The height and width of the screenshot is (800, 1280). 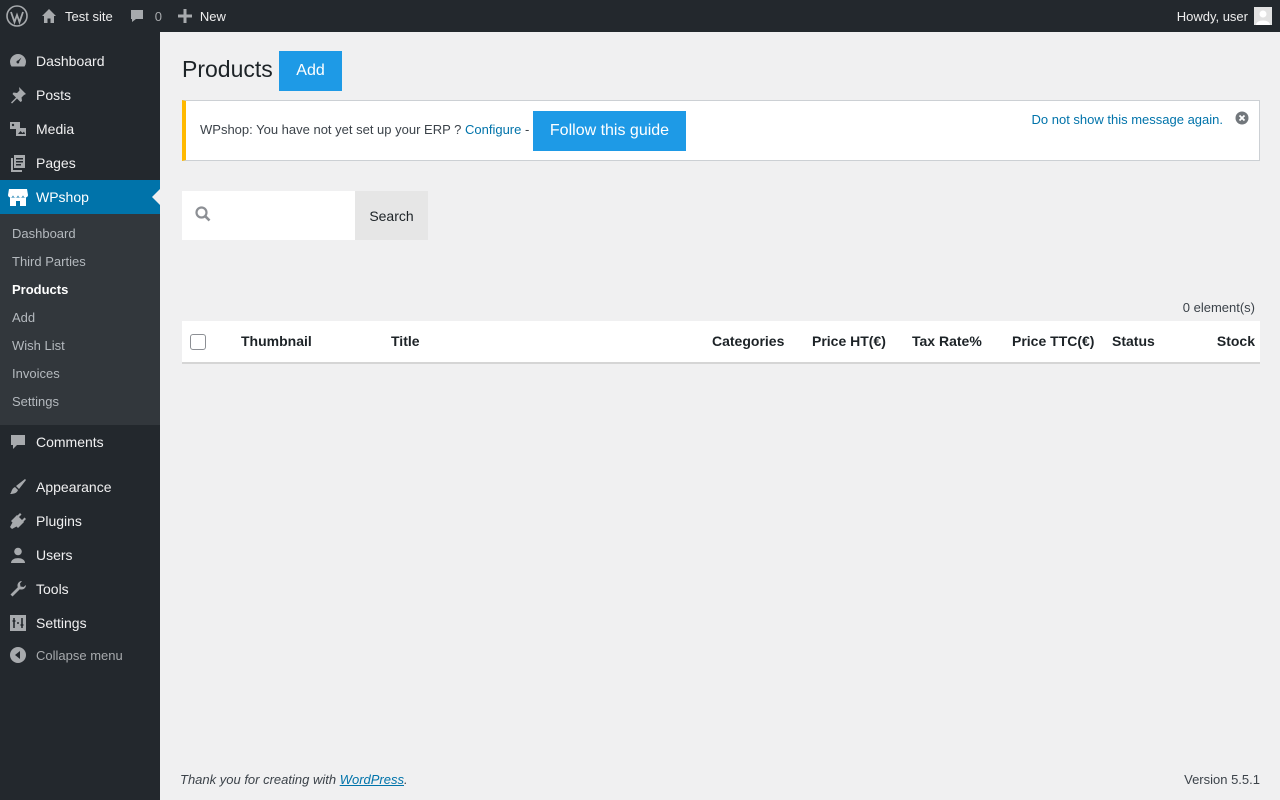 I want to click on column-thumbnail: Thumbnail, so click(x=276, y=341).